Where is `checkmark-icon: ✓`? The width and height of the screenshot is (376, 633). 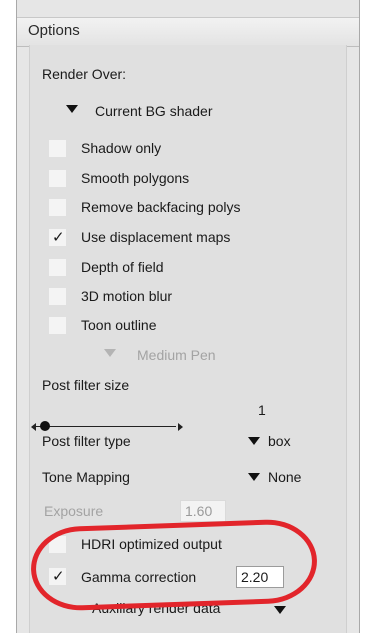 checkmark-icon: ✓ is located at coordinates (58, 237).